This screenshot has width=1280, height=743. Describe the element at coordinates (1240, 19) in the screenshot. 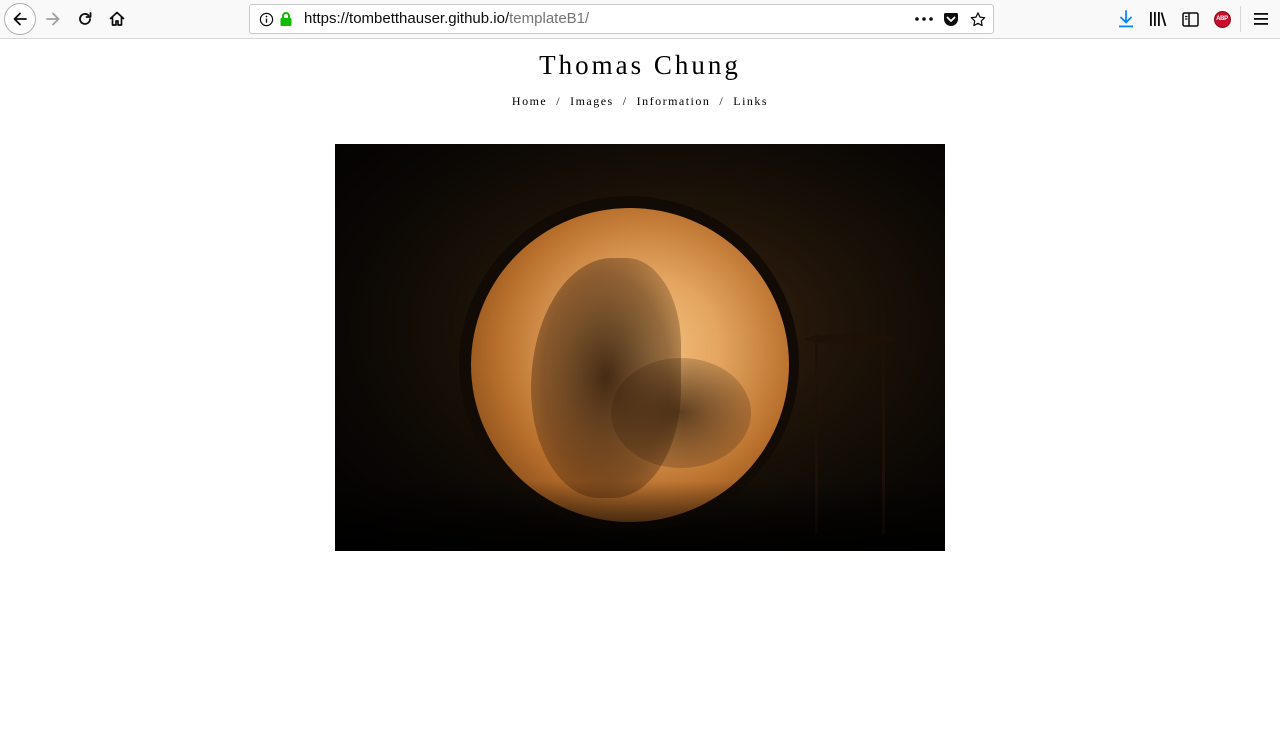

I see `toolbar-separator` at that location.